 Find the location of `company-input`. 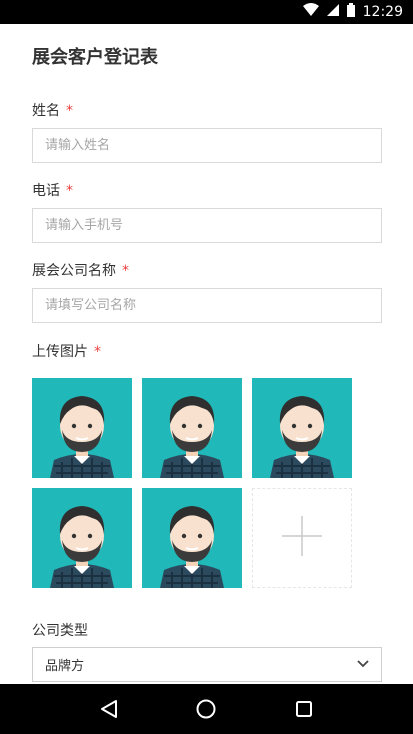

company-input is located at coordinates (207, 305).